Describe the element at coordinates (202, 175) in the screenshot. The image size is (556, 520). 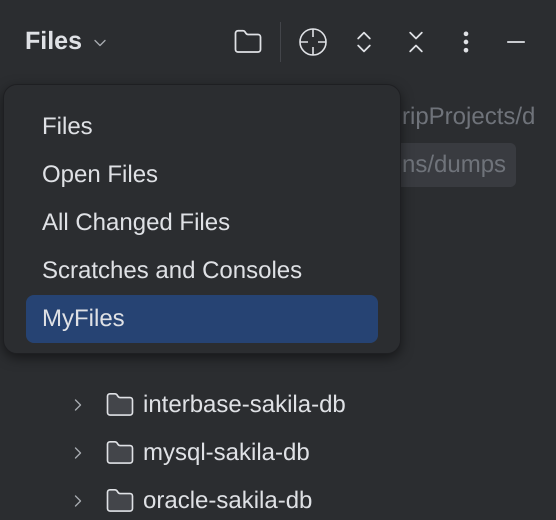
I see `menu-item: Open Files` at that location.